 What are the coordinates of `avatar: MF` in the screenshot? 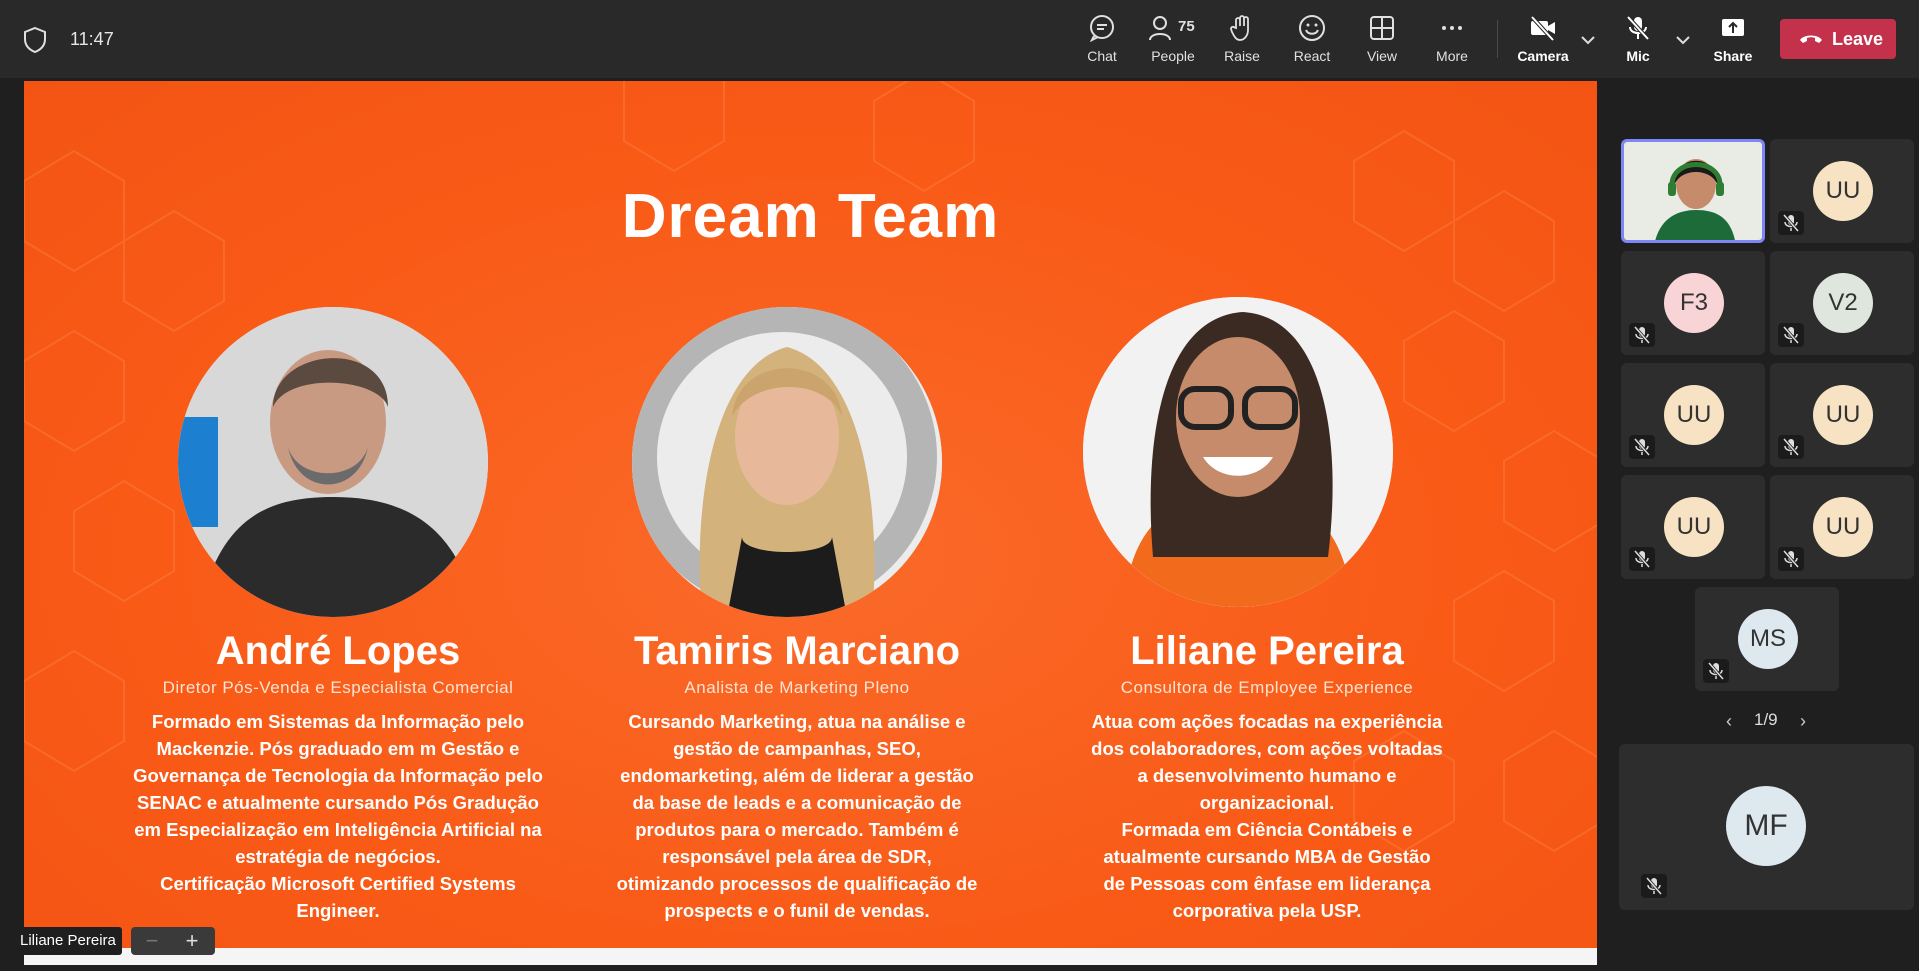 It's located at (1766, 826).